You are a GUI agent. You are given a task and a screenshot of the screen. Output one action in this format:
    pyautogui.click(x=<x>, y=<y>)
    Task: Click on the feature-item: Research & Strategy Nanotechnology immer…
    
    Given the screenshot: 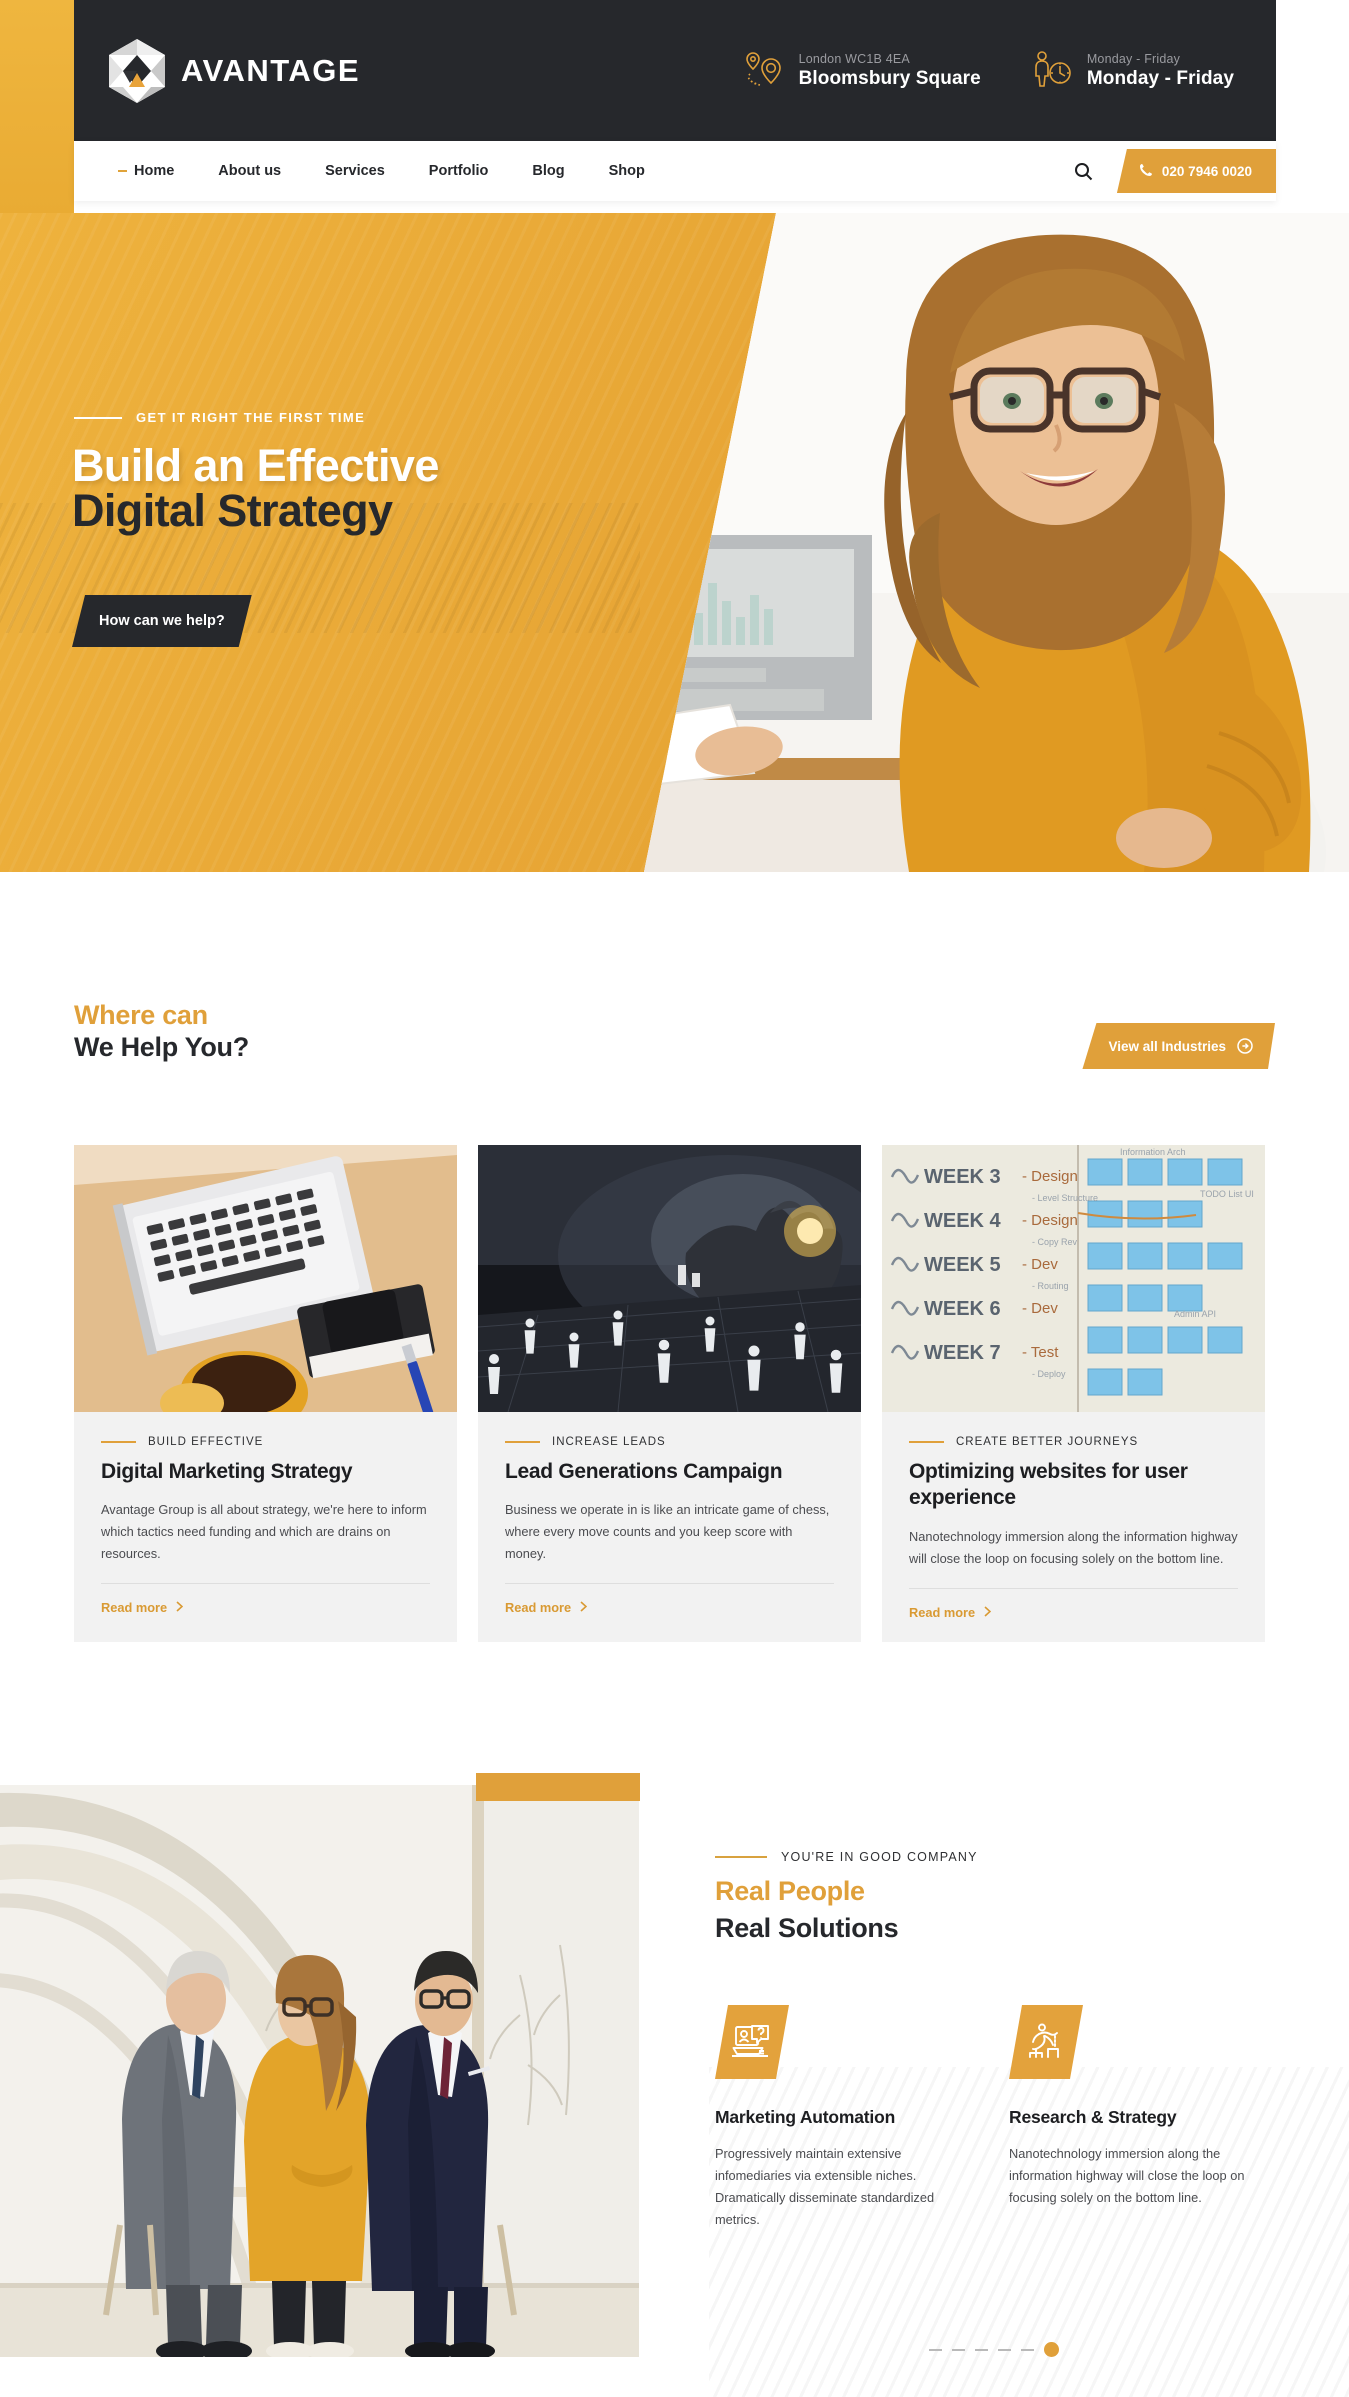 What is the action you would take?
    pyautogui.click(x=1128, y=2118)
    